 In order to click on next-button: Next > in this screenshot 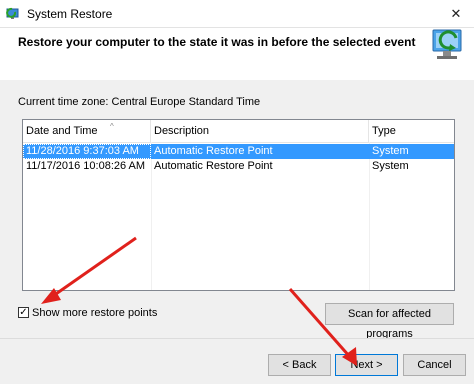, I will do `click(366, 365)`.